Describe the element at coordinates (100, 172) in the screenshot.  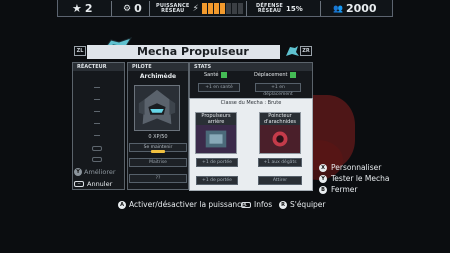
I see `upgrade-label: Améliorer` at that location.